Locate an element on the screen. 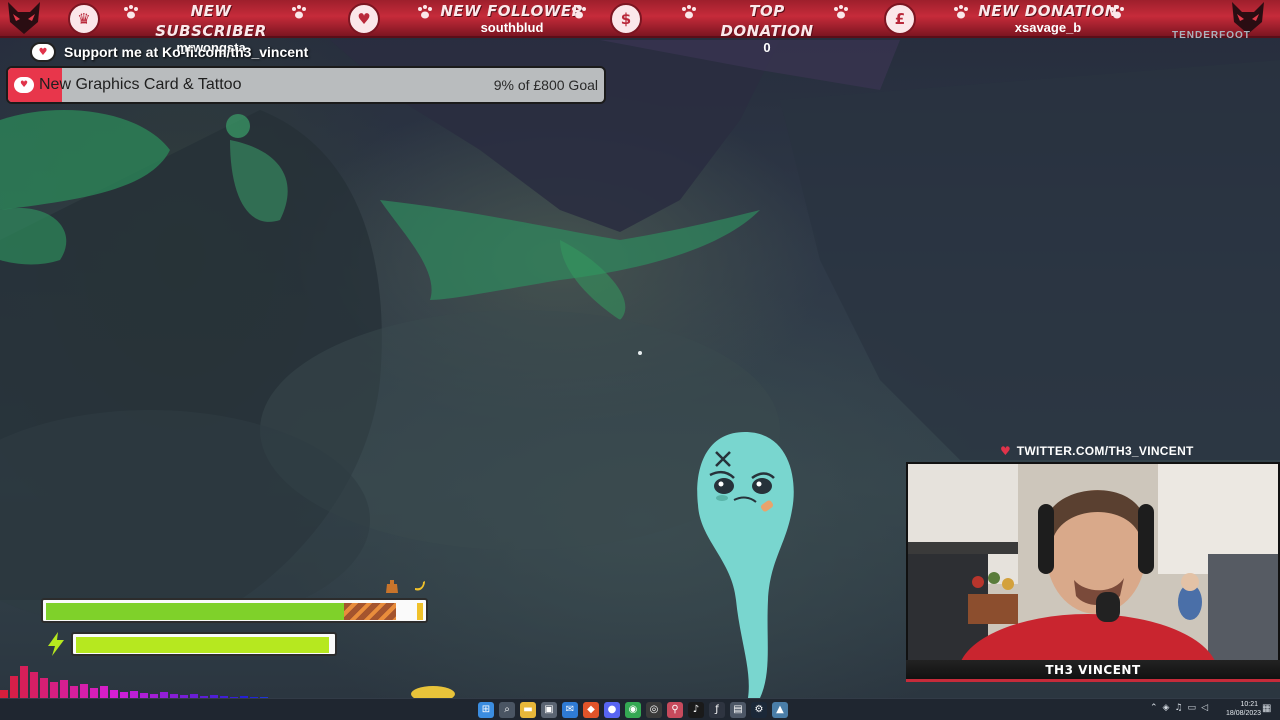 This screenshot has height=720, width=1280. twitter-handle: ♥ TWITTER.COM/TH3_VINCENT is located at coordinates (1097, 451).